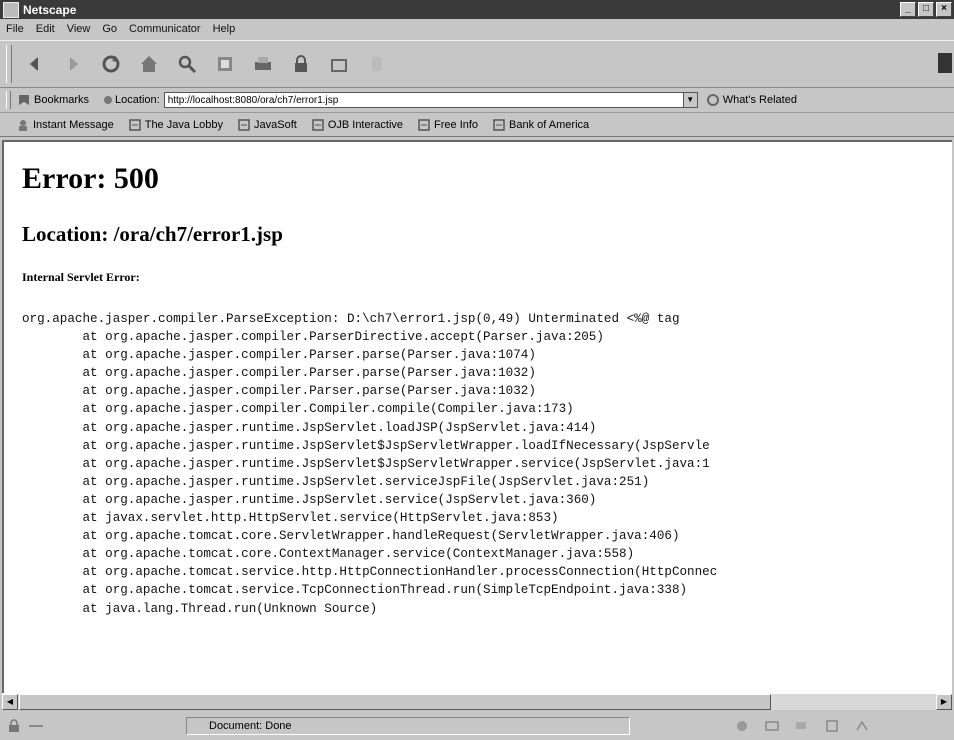  I want to click on bookmark-label: Free Info, so click(456, 125).